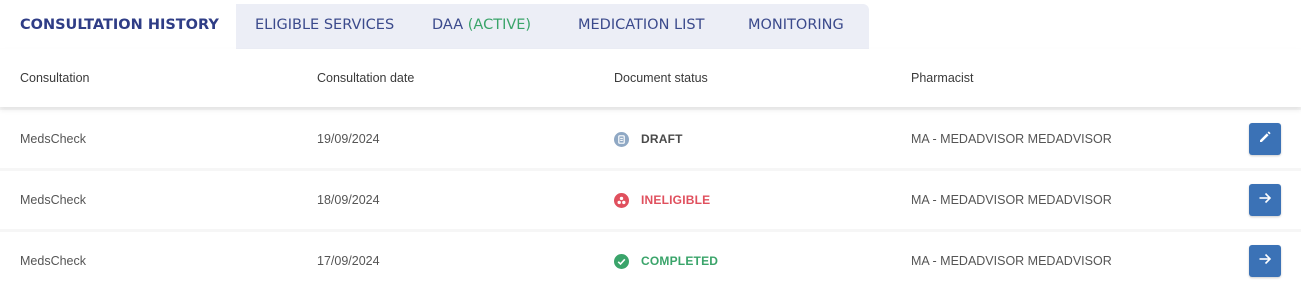 Image resolution: width=1301 pixels, height=281 pixels. What do you see at coordinates (641, 24) in the screenshot?
I see `tab-medication-list: MEDICATION LIST` at bounding box center [641, 24].